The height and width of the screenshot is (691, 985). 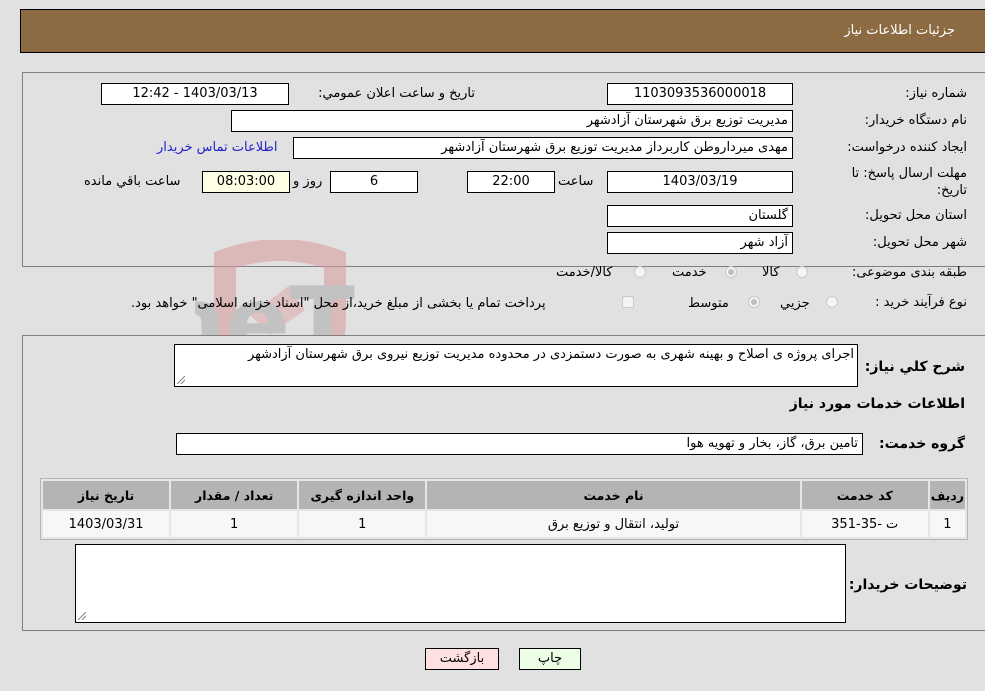 What do you see at coordinates (512, 121) in the screenshot?
I see `buyer-org-field: مدیریت توزیع برق شهرستان آزادشهر` at bounding box center [512, 121].